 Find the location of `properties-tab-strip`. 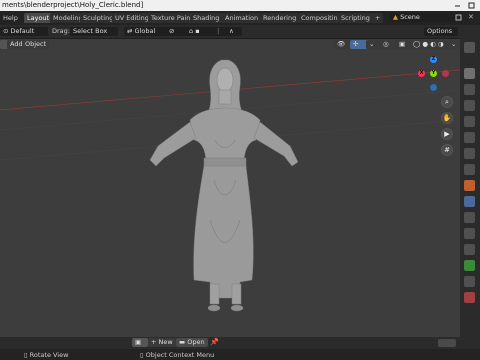

properties-tab-strip is located at coordinates (470, 199).